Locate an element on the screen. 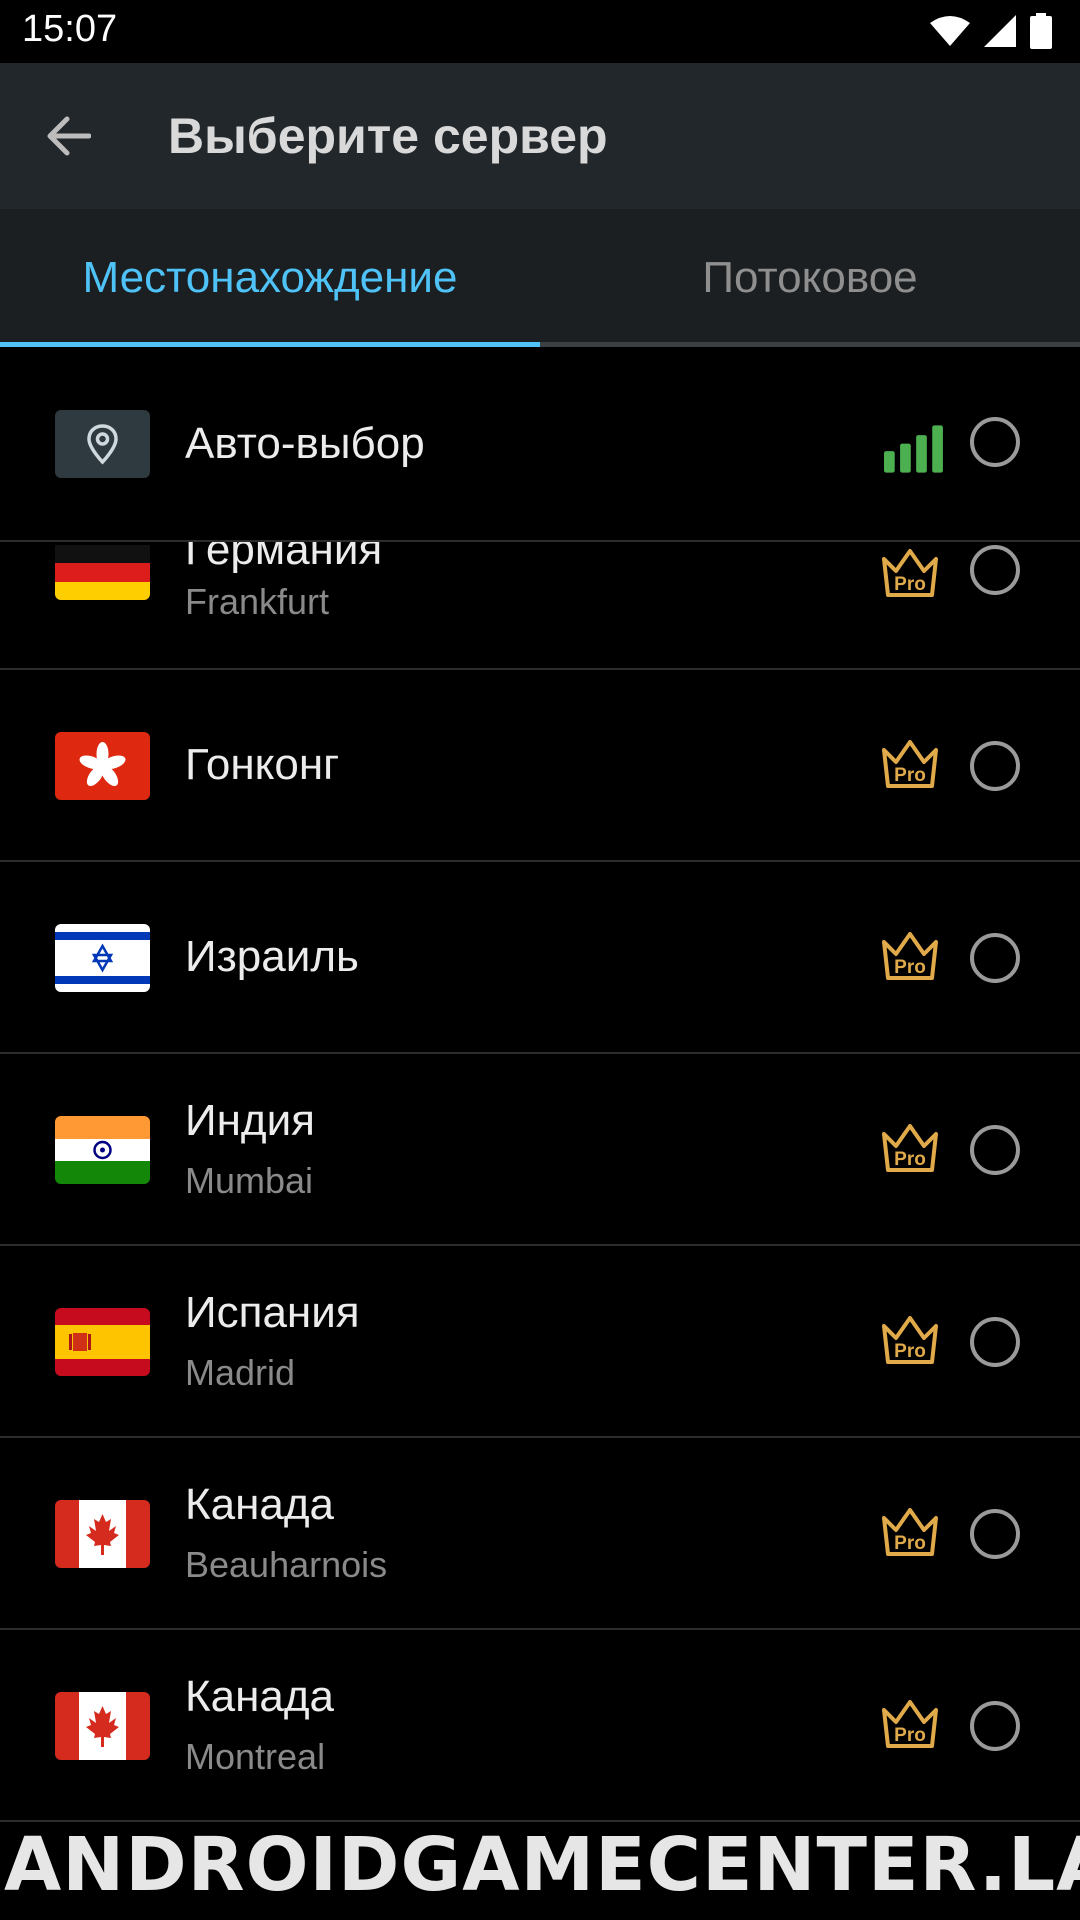  page-title: Выберите сервер is located at coordinates (388, 136).